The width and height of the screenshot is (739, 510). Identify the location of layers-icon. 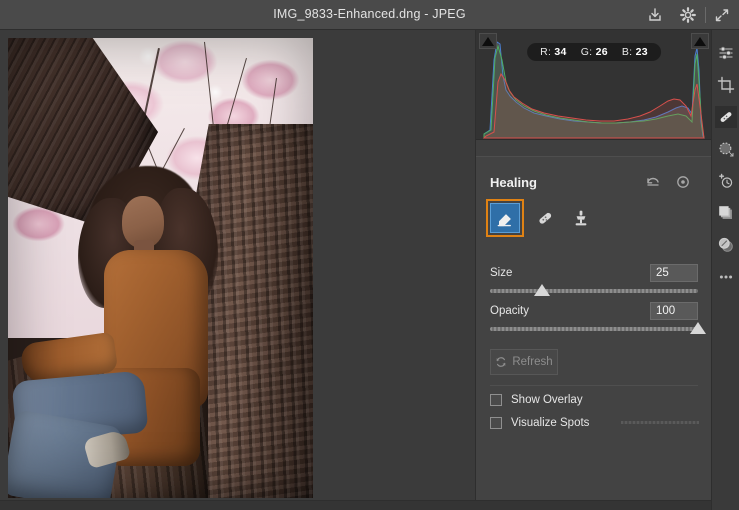
(726, 213).